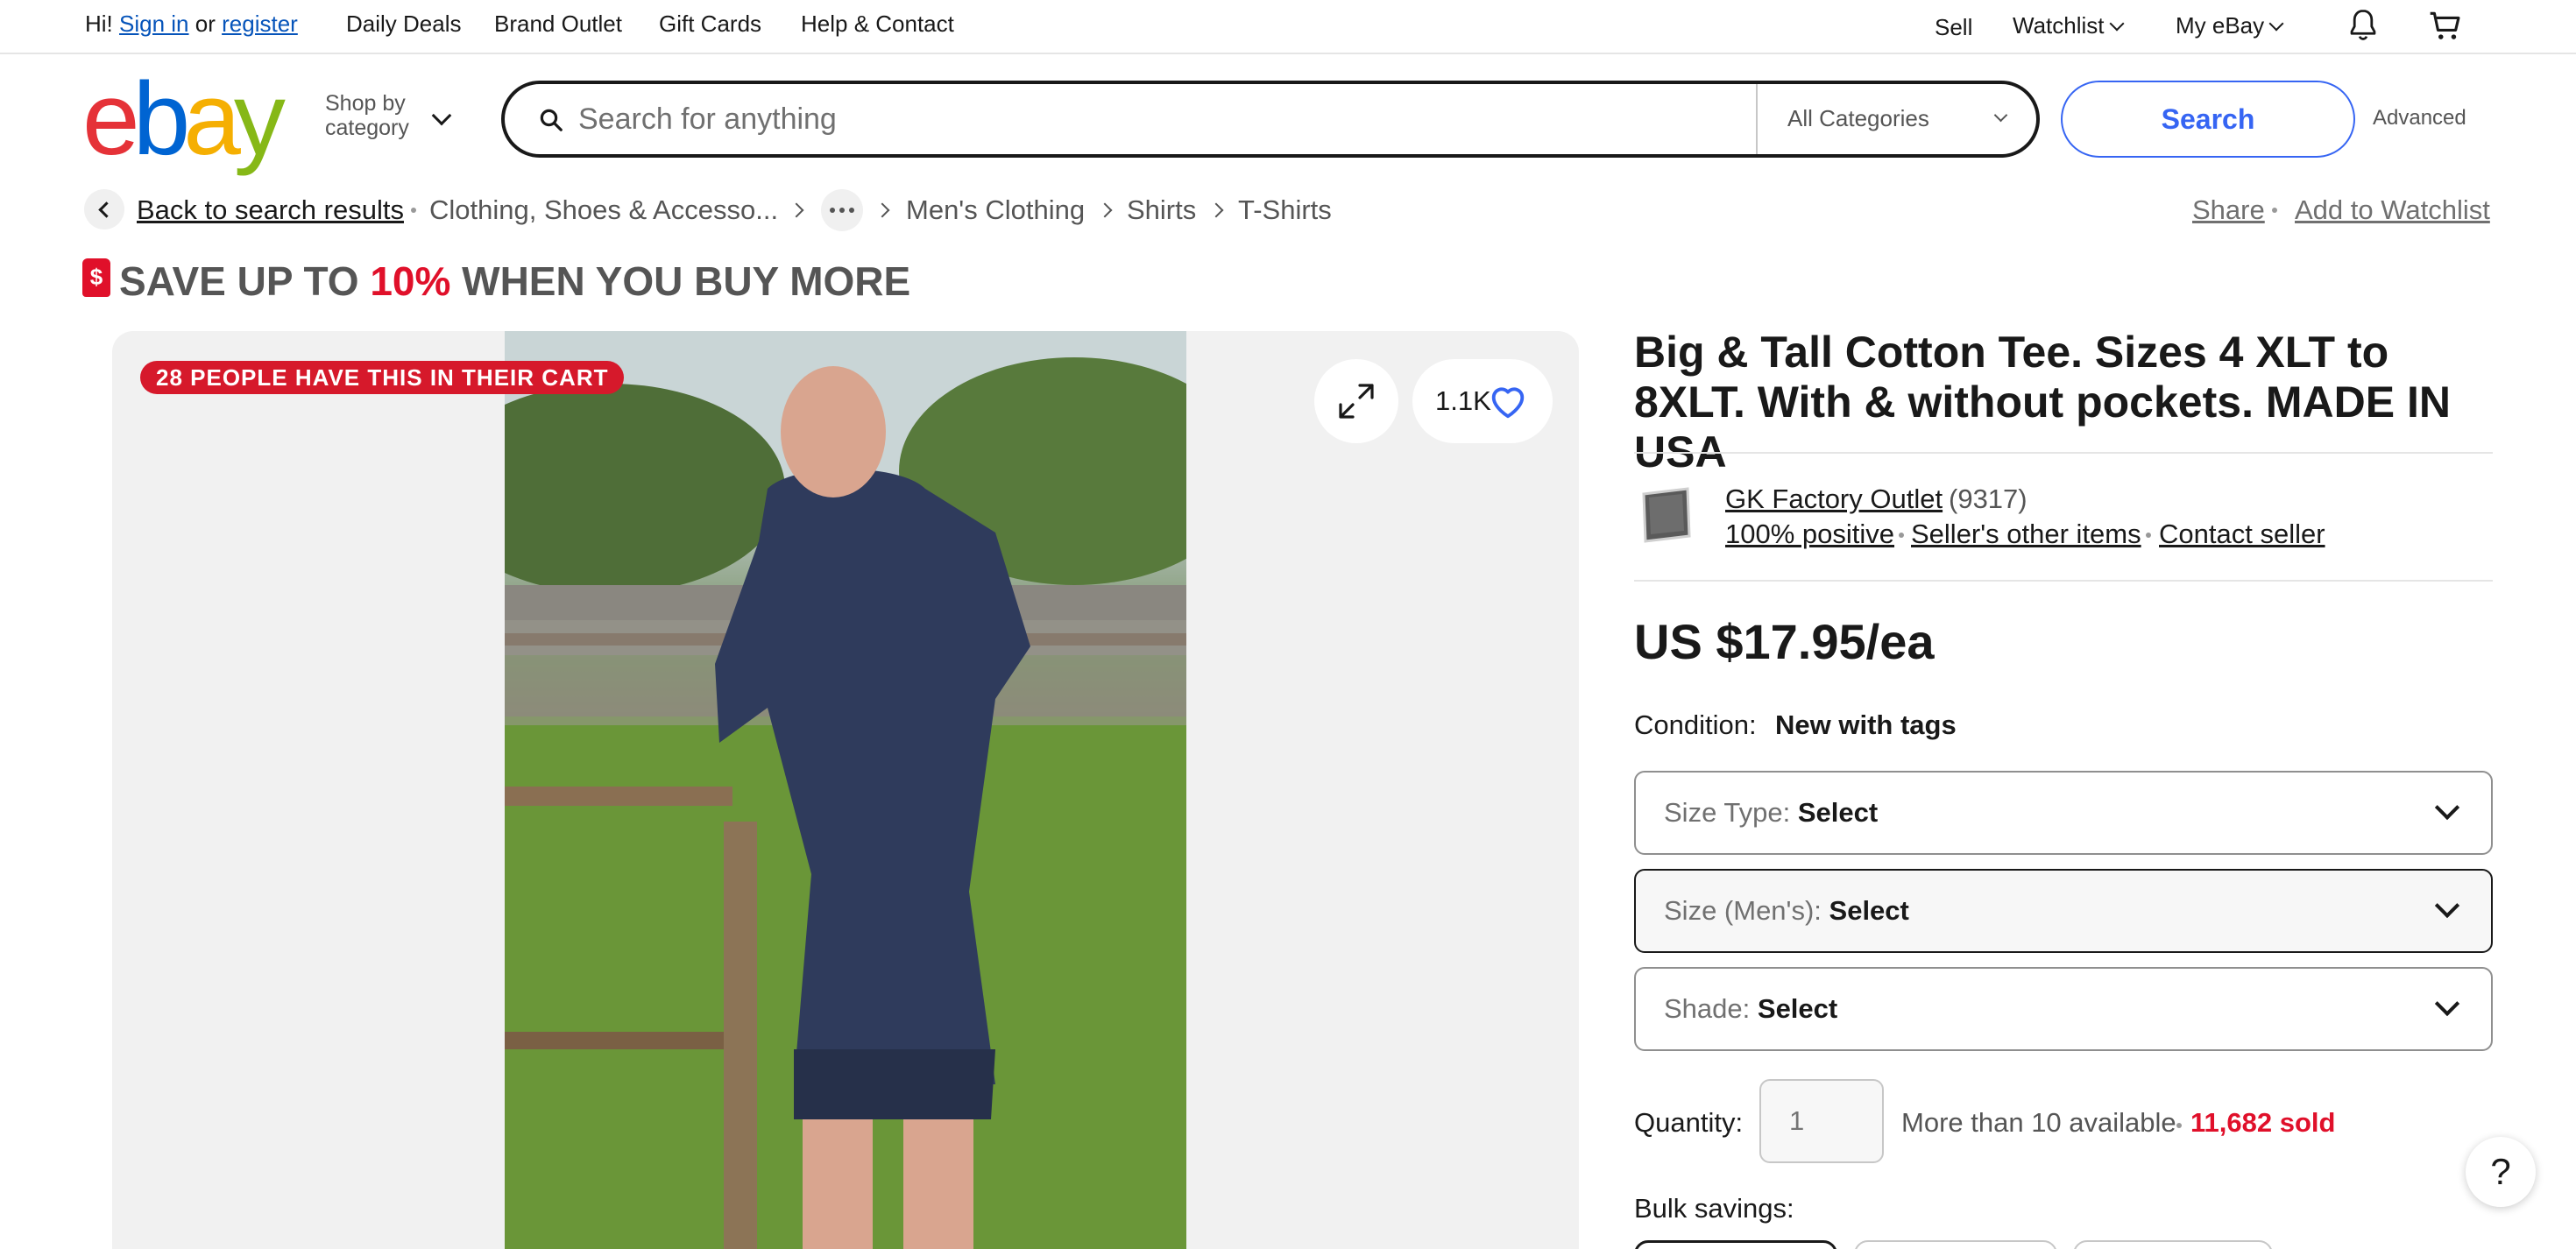 The height and width of the screenshot is (1249, 2576). I want to click on sign-in-link: Sign in, so click(154, 24).